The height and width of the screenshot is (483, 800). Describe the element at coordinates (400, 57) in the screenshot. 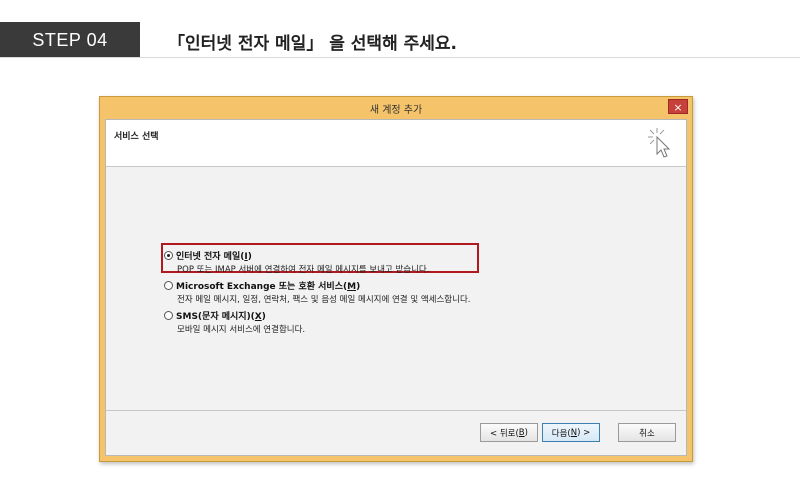

I see `divider` at that location.